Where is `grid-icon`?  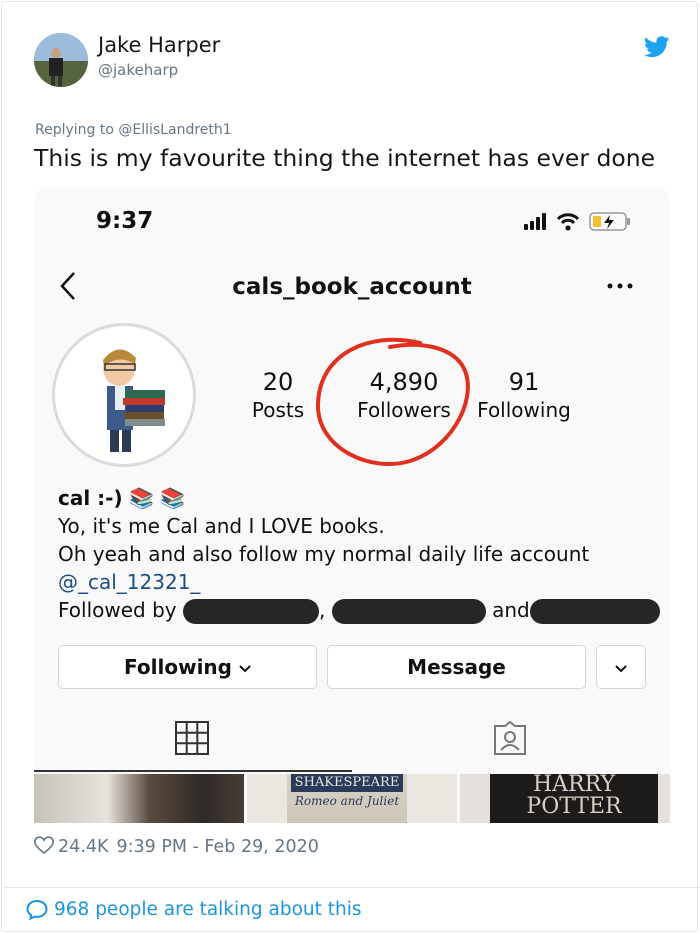
grid-icon is located at coordinates (192, 738).